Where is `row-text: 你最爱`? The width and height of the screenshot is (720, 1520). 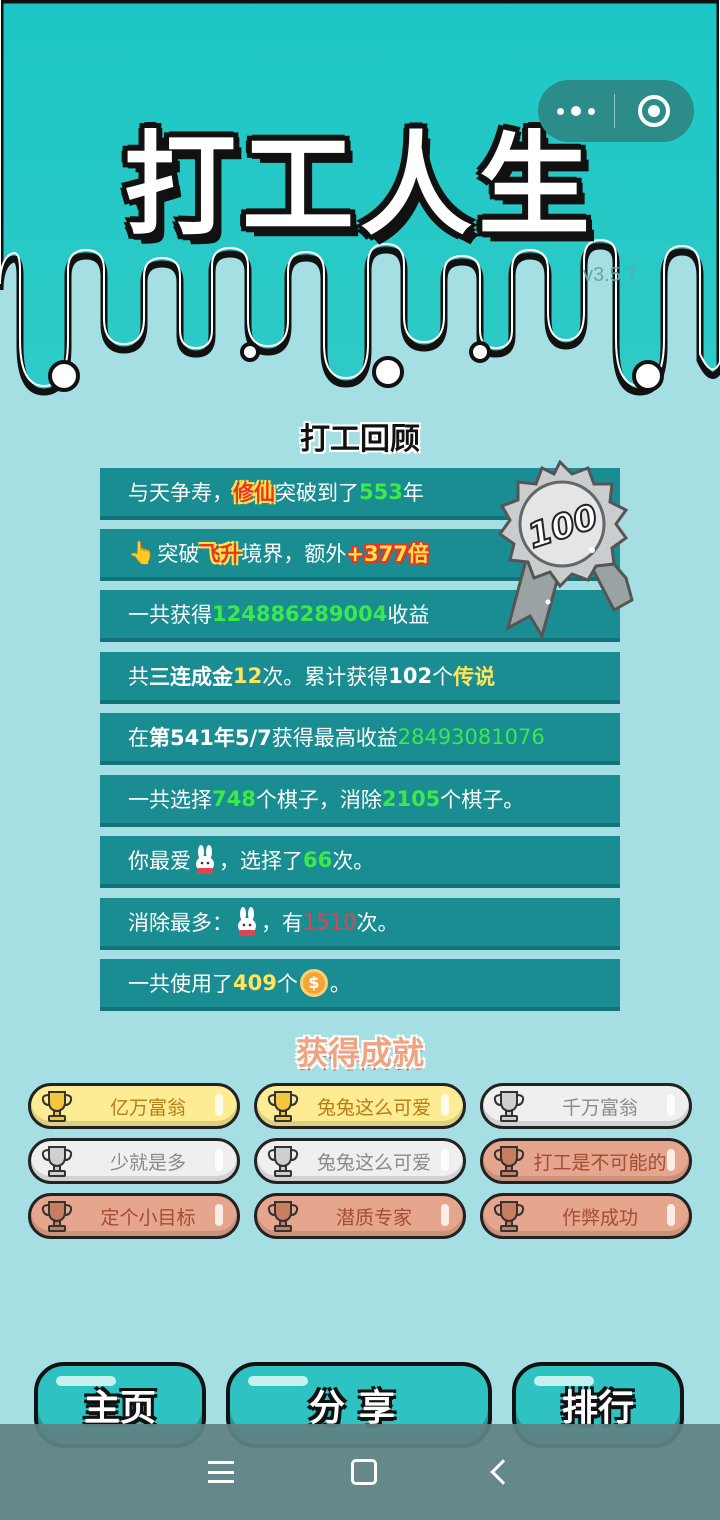
row-text: 你最爱 is located at coordinates (159, 861).